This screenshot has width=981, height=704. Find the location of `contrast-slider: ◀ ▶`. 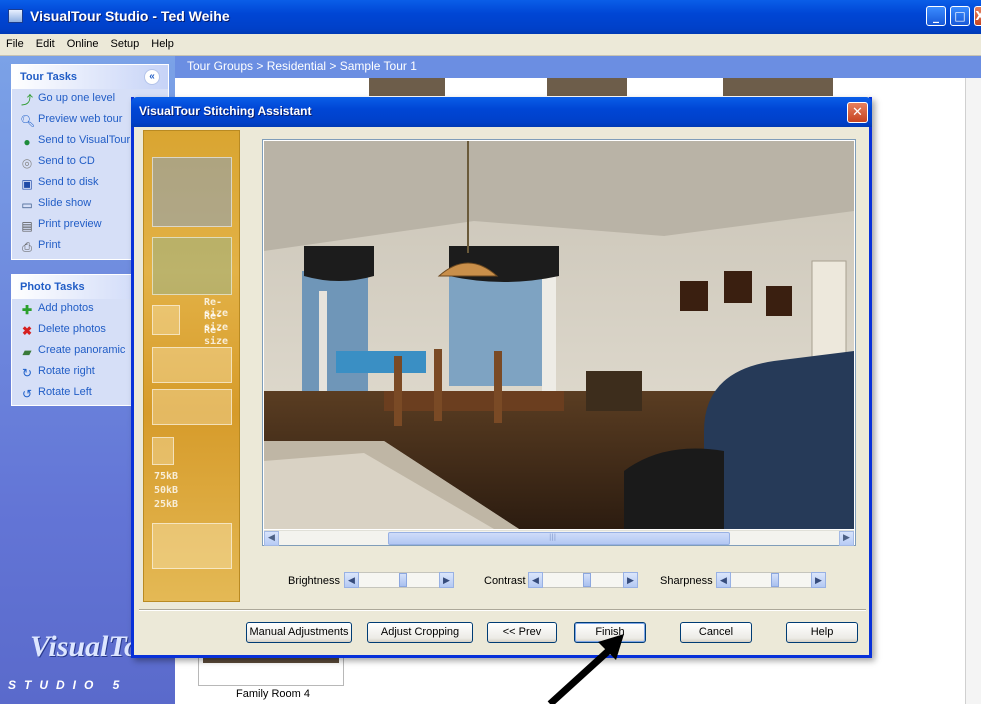

contrast-slider: ◀ ▶ is located at coordinates (583, 580).